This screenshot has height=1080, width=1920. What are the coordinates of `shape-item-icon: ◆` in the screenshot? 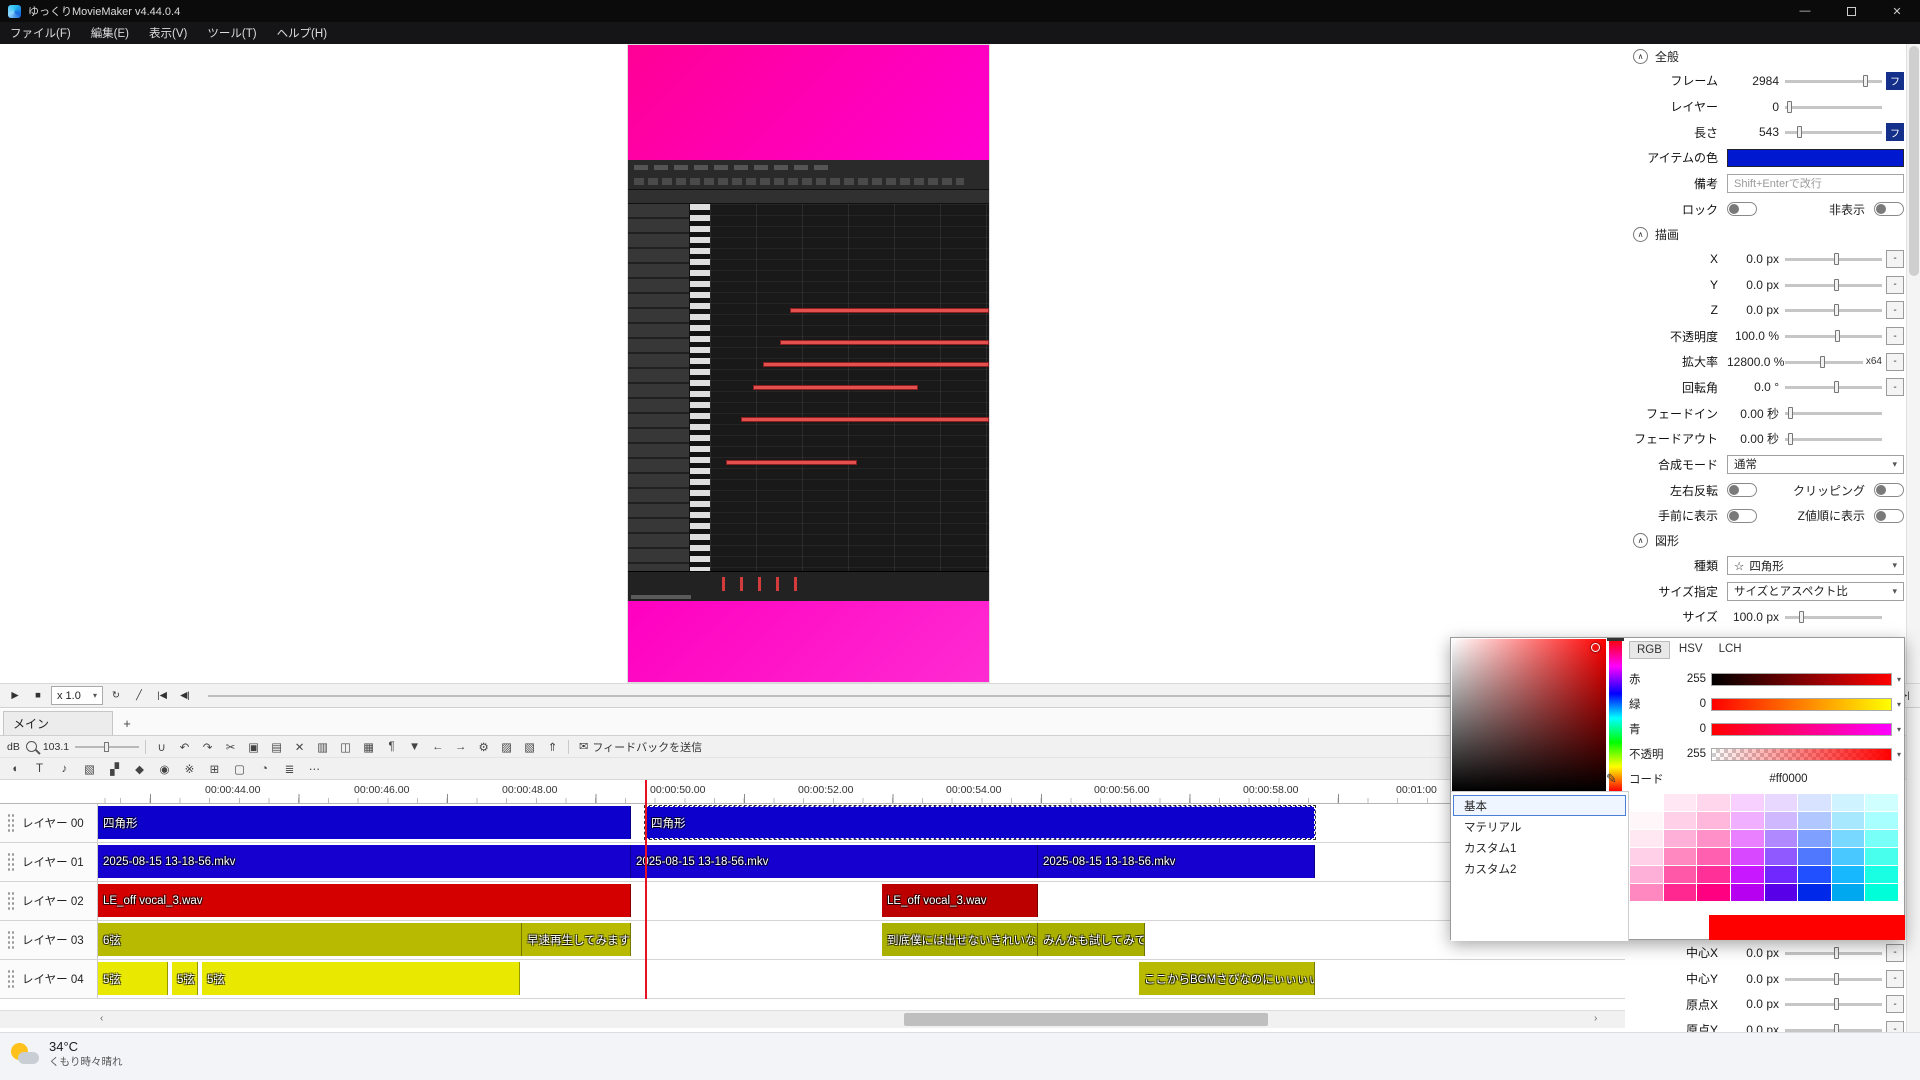 It's located at (139, 768).